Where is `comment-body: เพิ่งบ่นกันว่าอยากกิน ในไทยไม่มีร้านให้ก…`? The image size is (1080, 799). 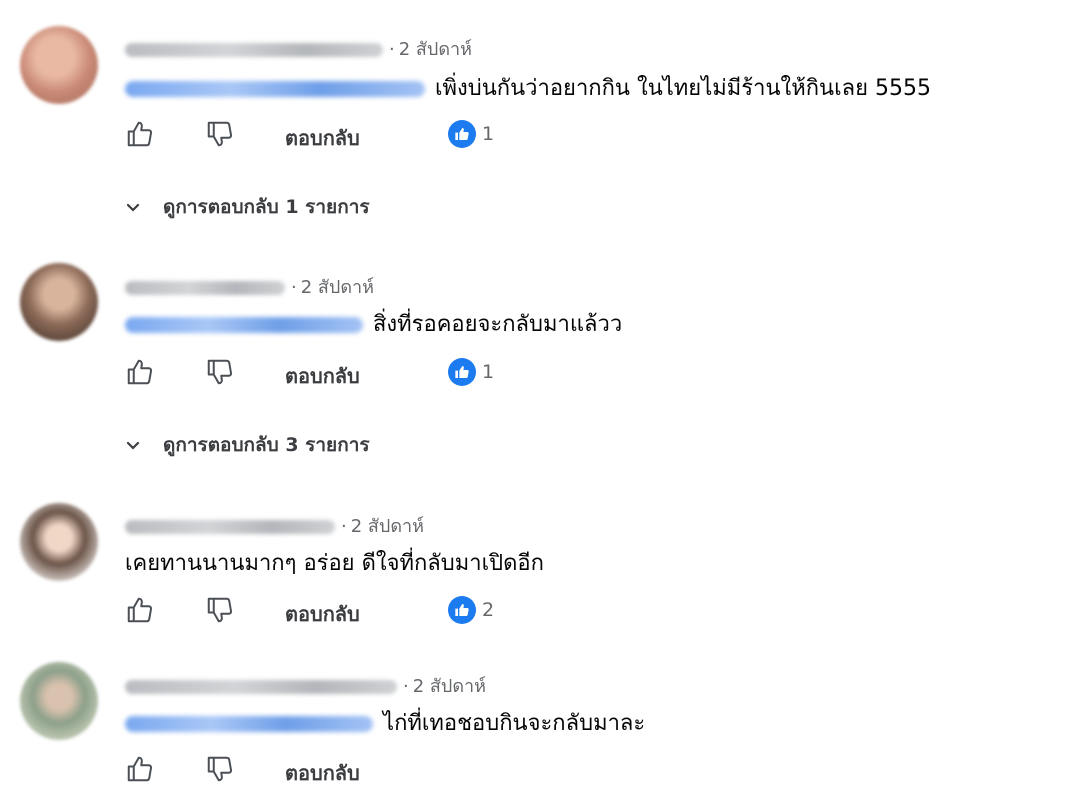 comment-body: เพิ่งบ่นกันว่าอยากกิน ในไทยไม่มีร้านให้ก… is located at coordinates (528, 87).